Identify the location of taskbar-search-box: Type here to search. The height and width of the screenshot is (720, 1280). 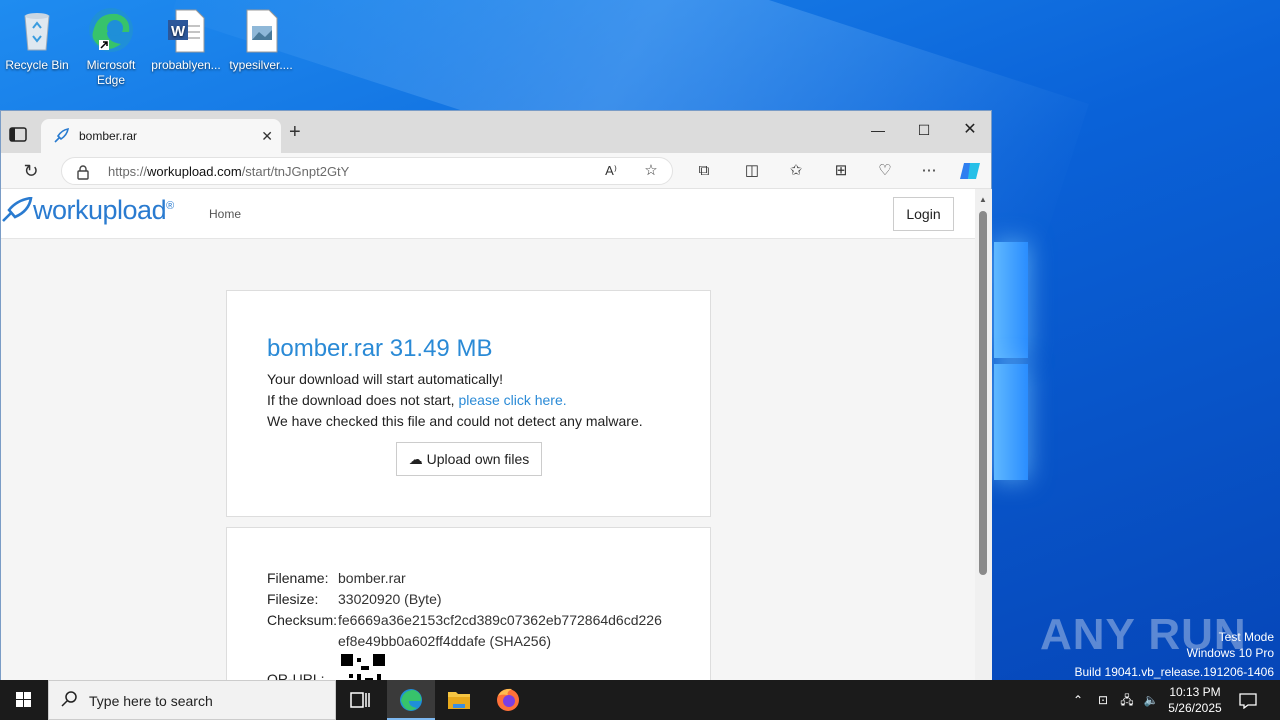
(192, 700).